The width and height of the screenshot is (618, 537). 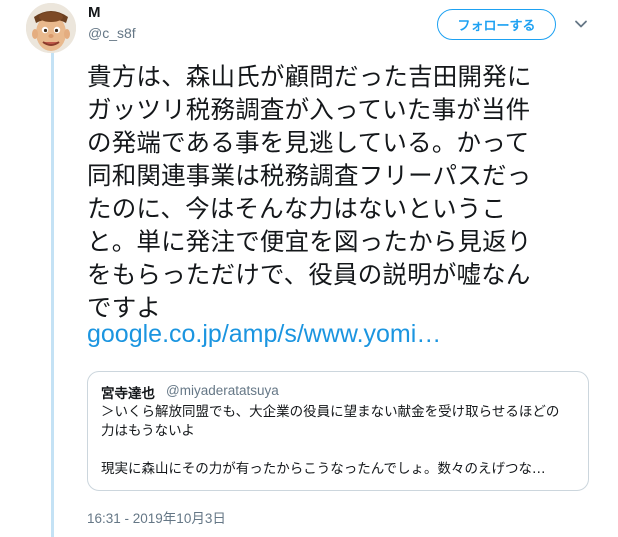 I want to click on user-handle: @c_s8f, so click(x=112, y=33).